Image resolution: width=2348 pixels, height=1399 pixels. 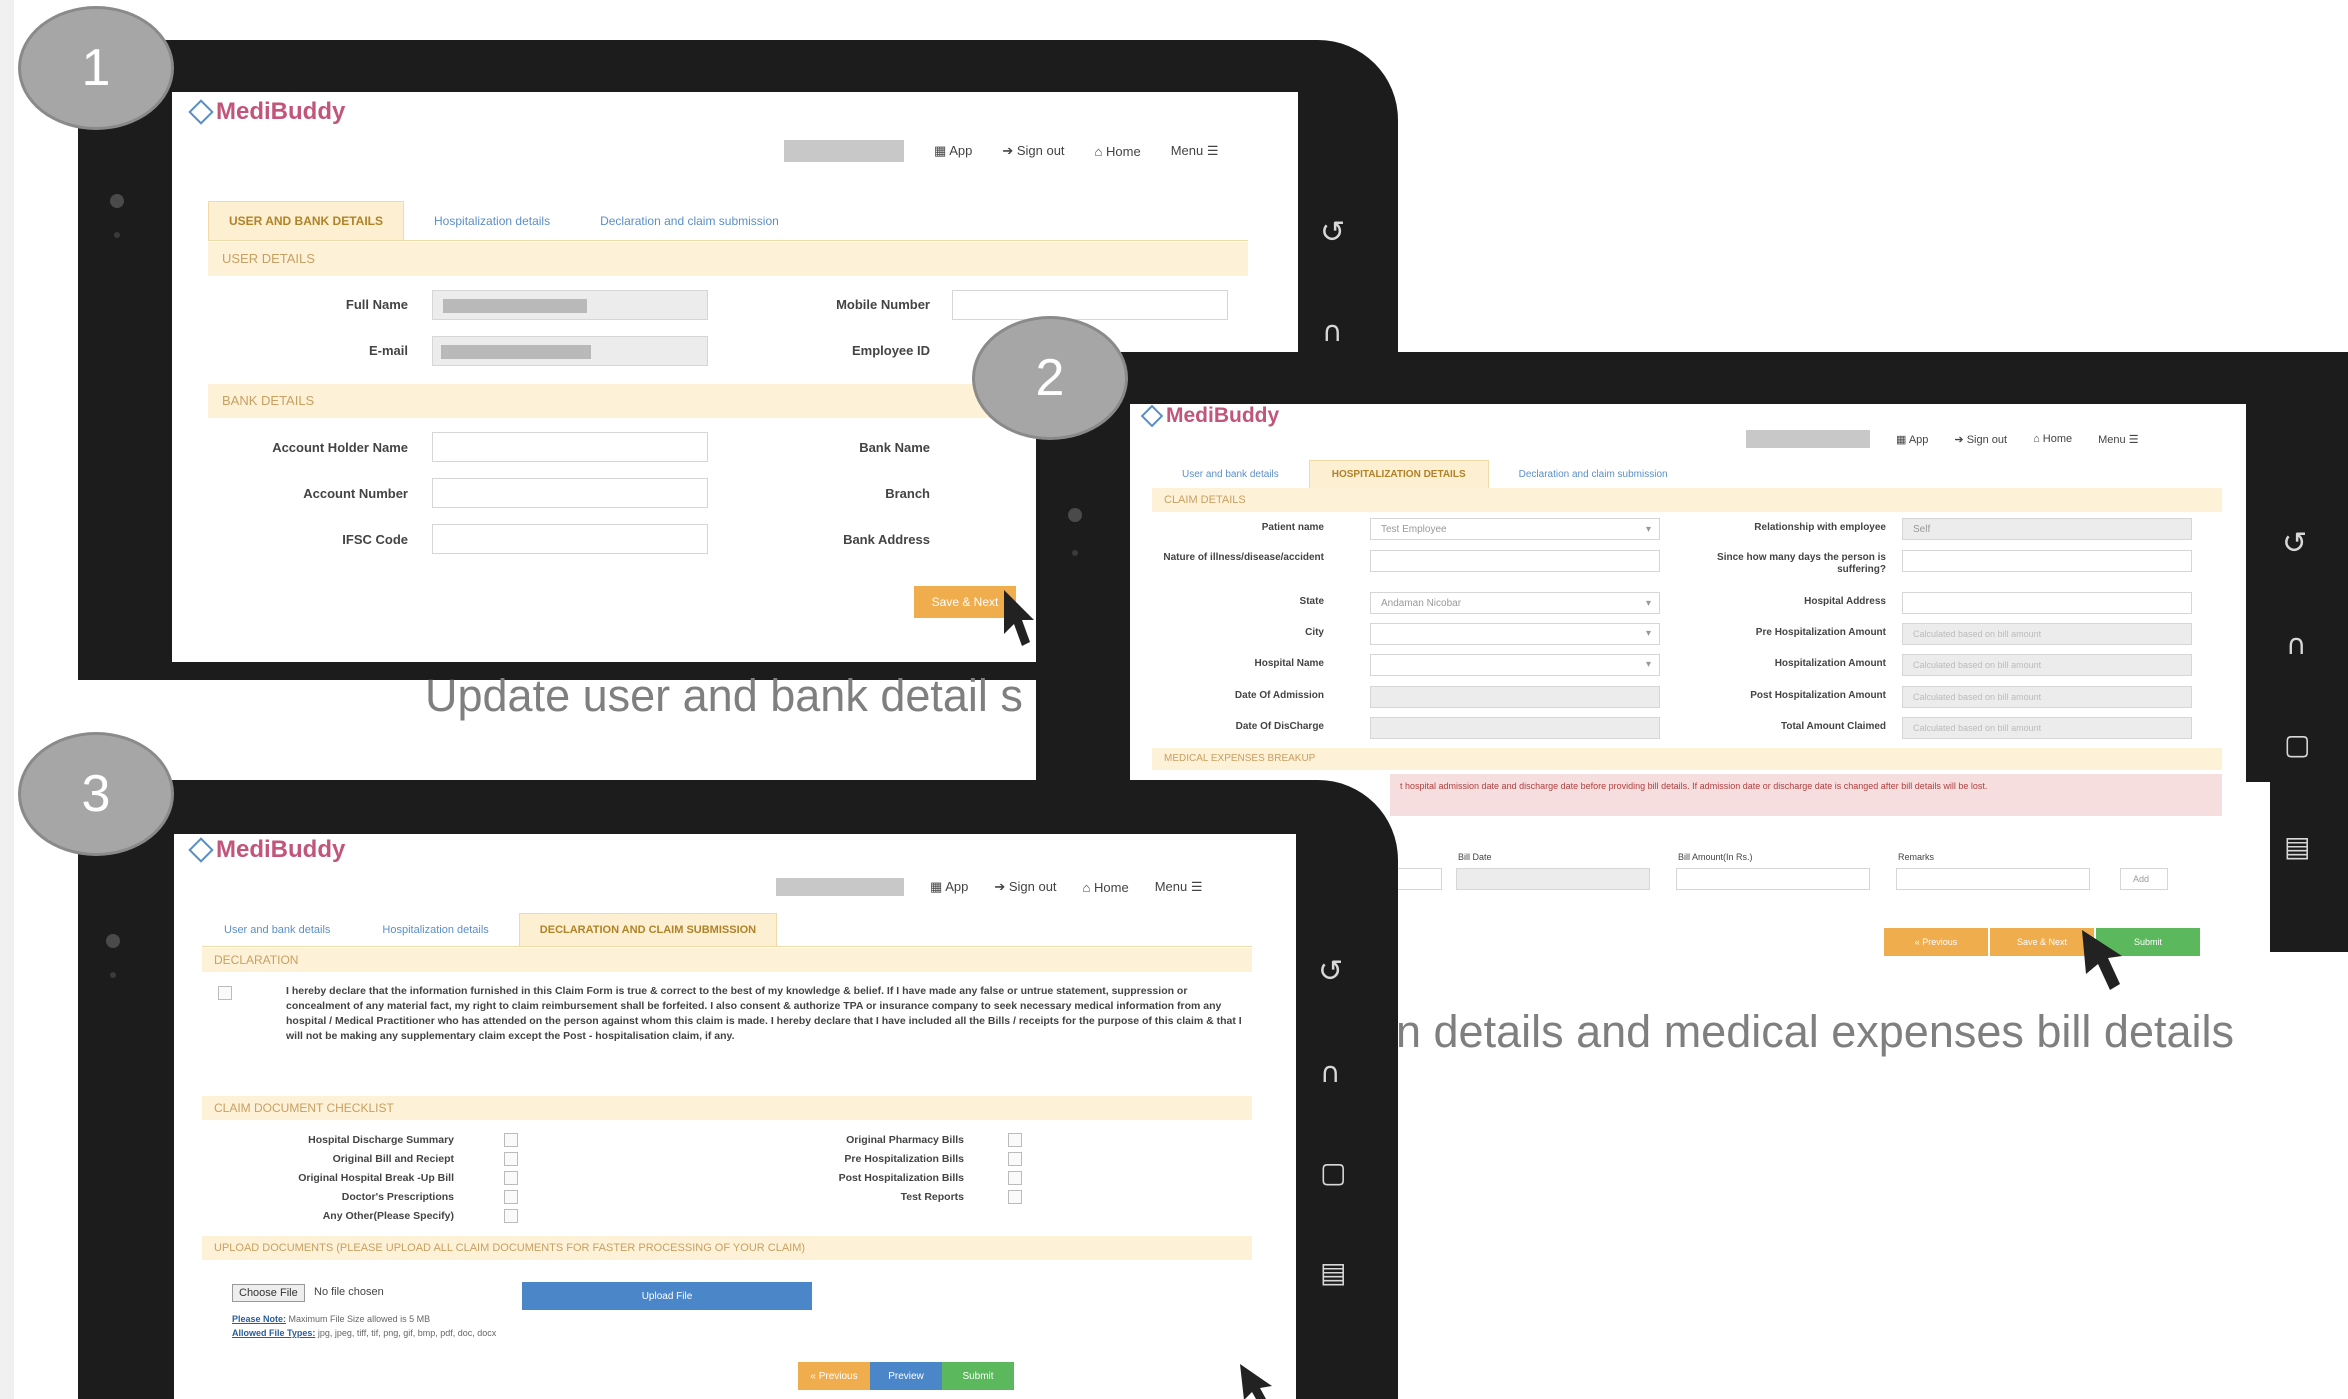 I want to click on label-patient-name: Patient name, so click(x=1292, y=527).